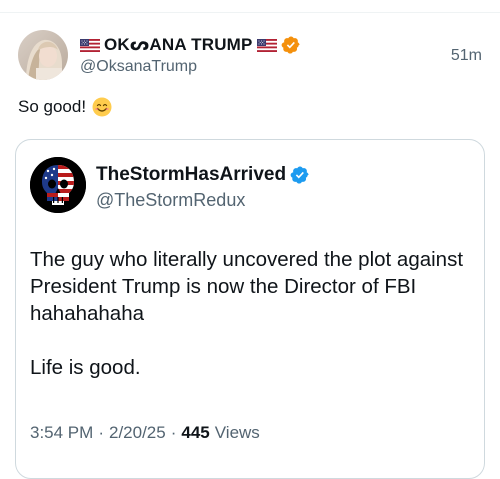  I want to click on quoted-author-display-name: TheStormHasArrived, so click(191, 175).